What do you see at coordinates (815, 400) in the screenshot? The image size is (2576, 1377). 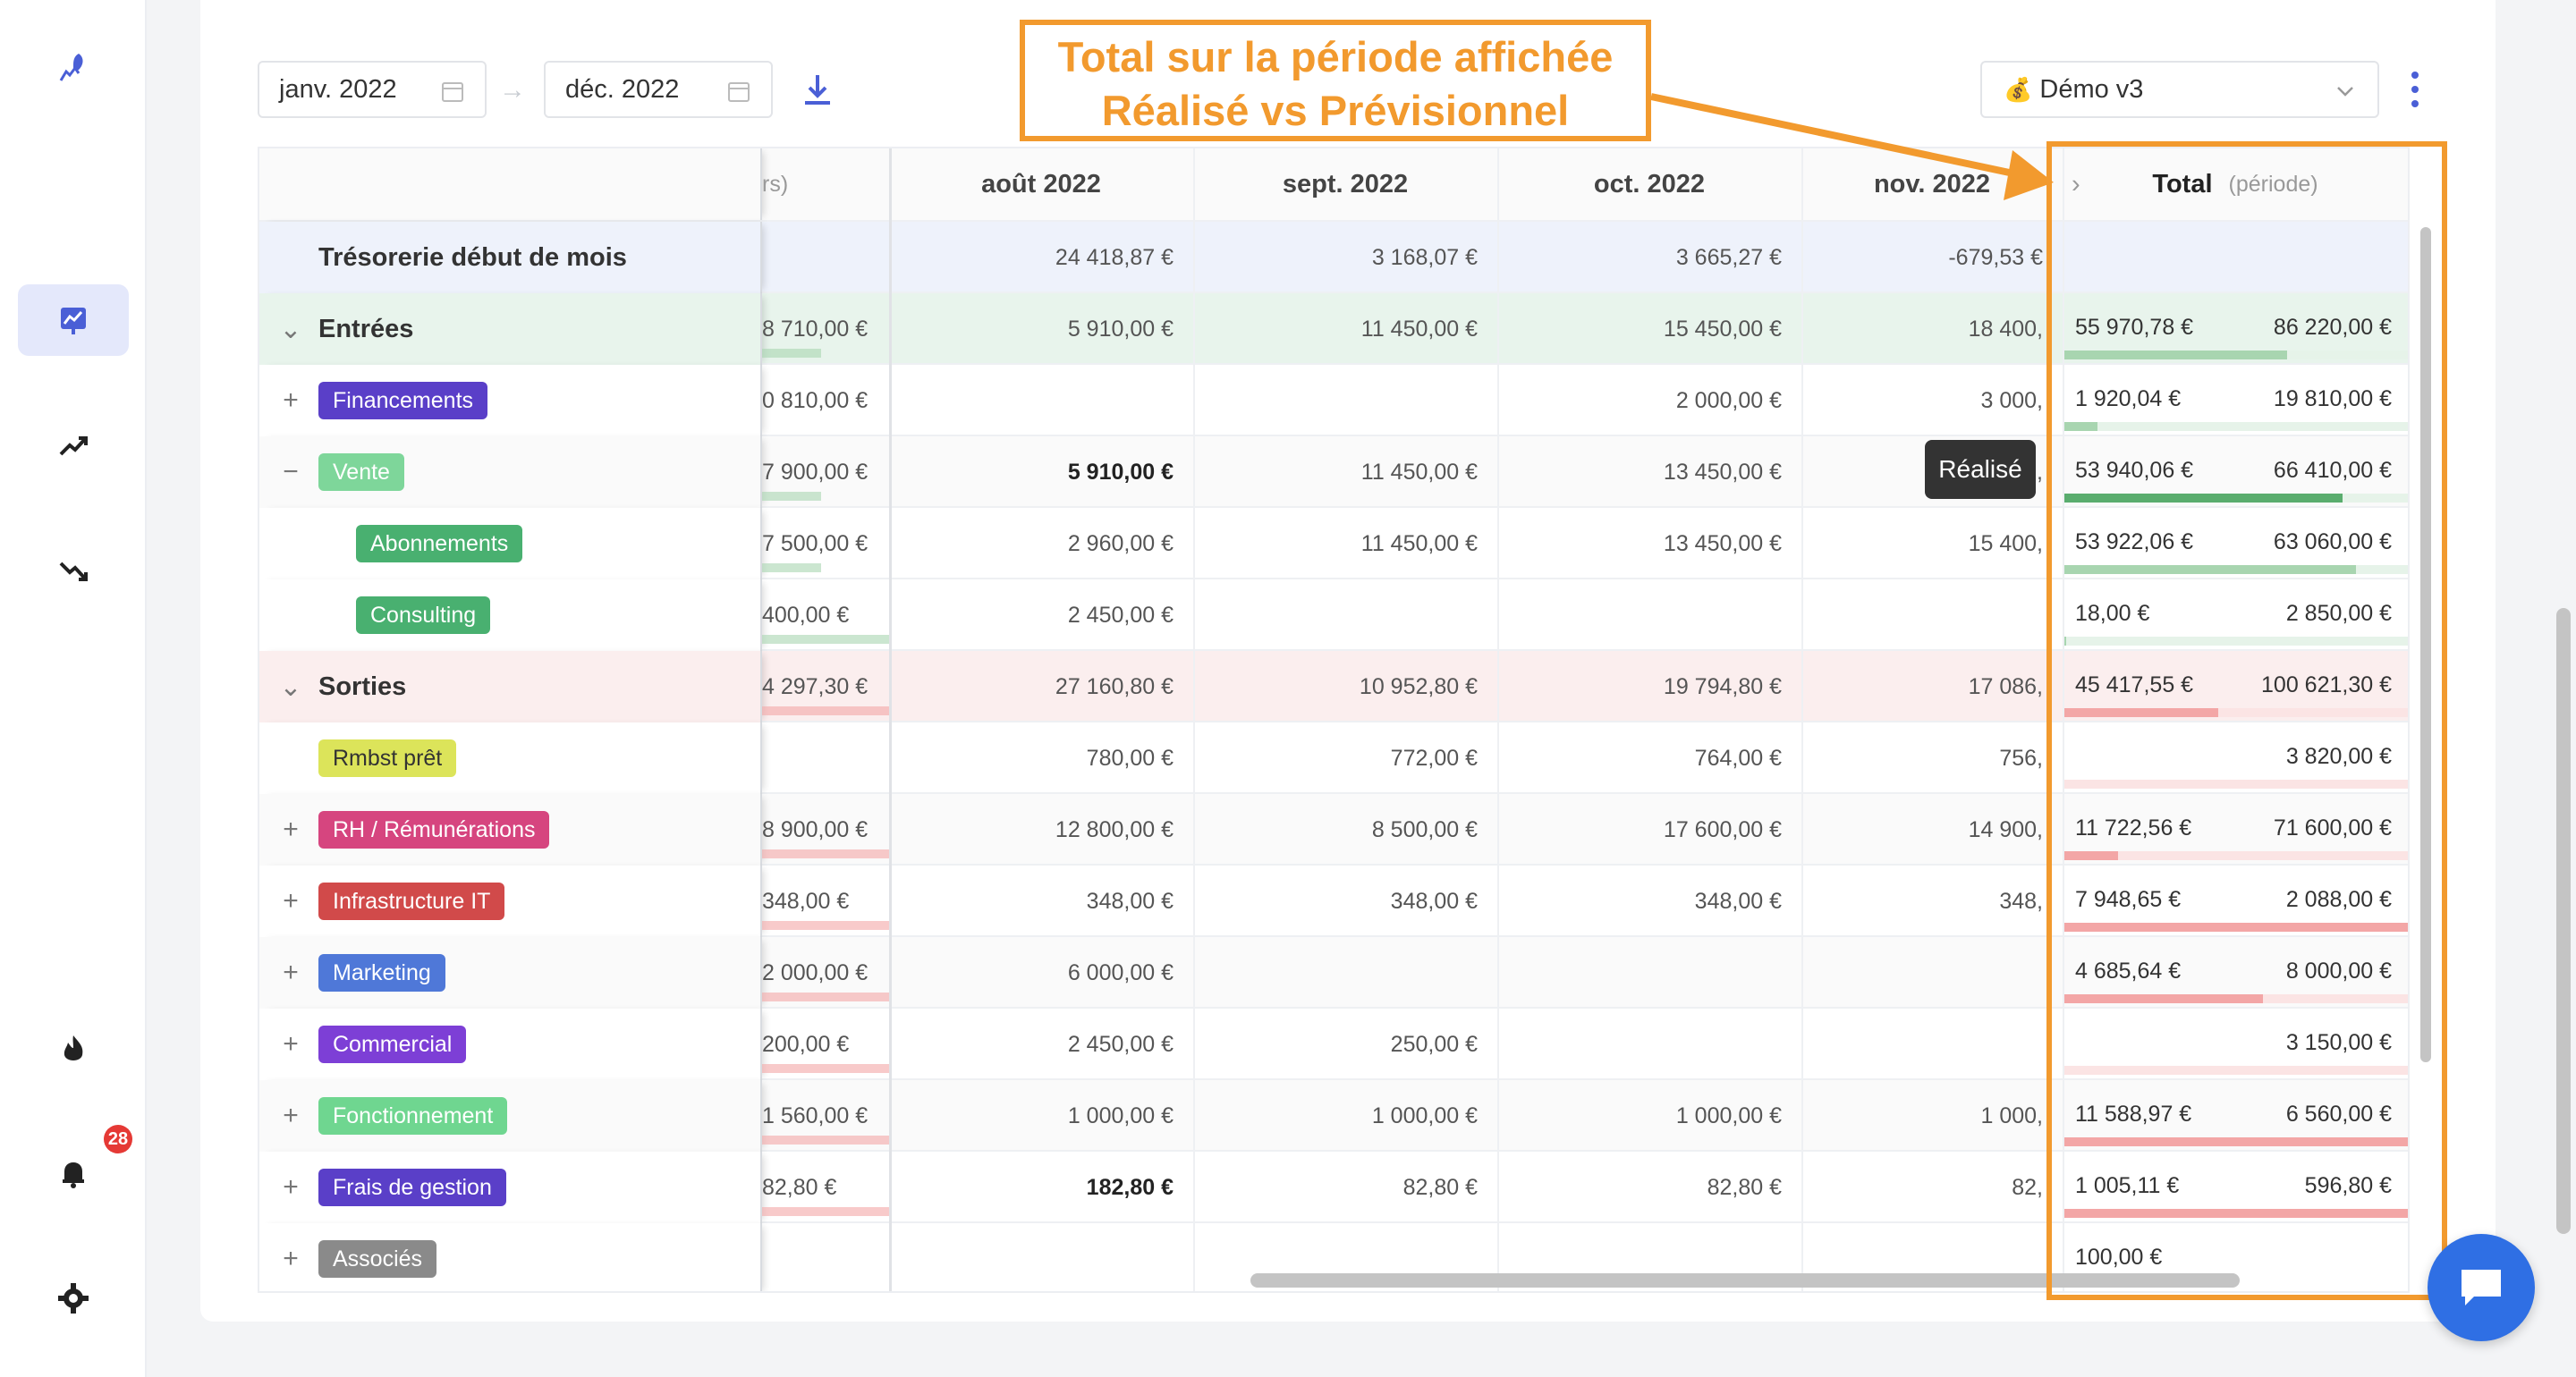 I see `partial-cell: 0 810,00 €` at bounding box center [815, 400].